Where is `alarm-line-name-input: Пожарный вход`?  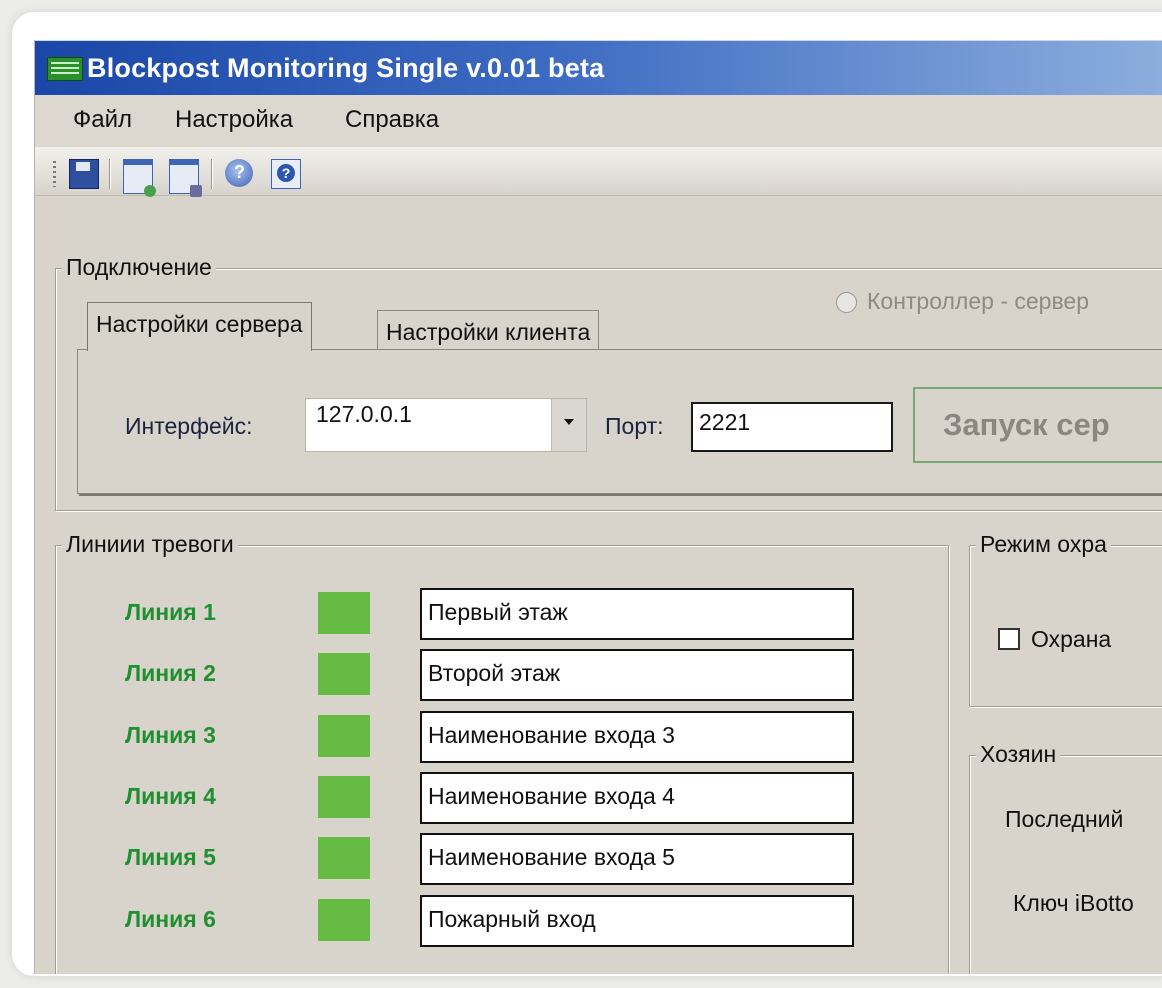
alarm-line-name-input: Пожарный вход is located at coordinates (637, 921).